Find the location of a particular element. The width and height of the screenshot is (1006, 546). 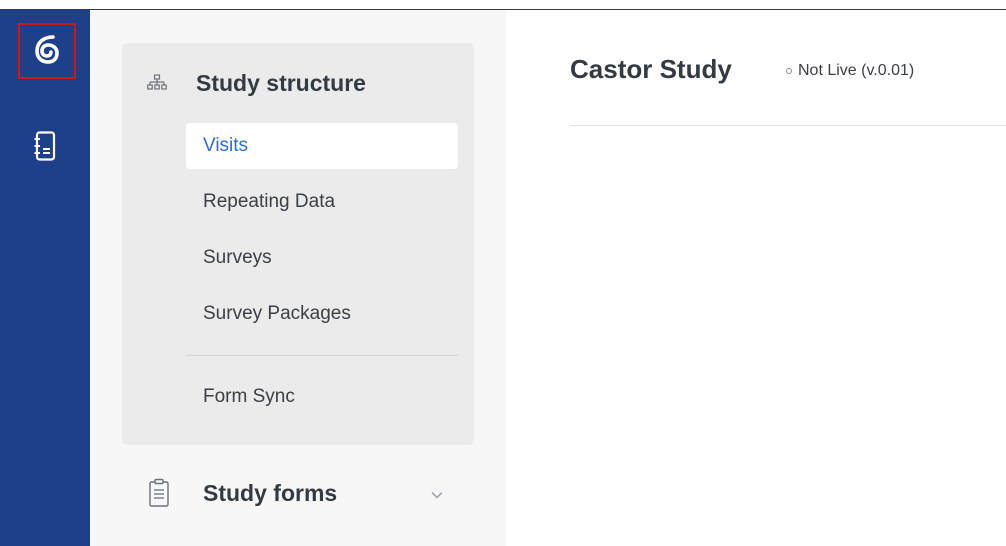

study-structure-header: Study structure is located at coordinates (256, 83).